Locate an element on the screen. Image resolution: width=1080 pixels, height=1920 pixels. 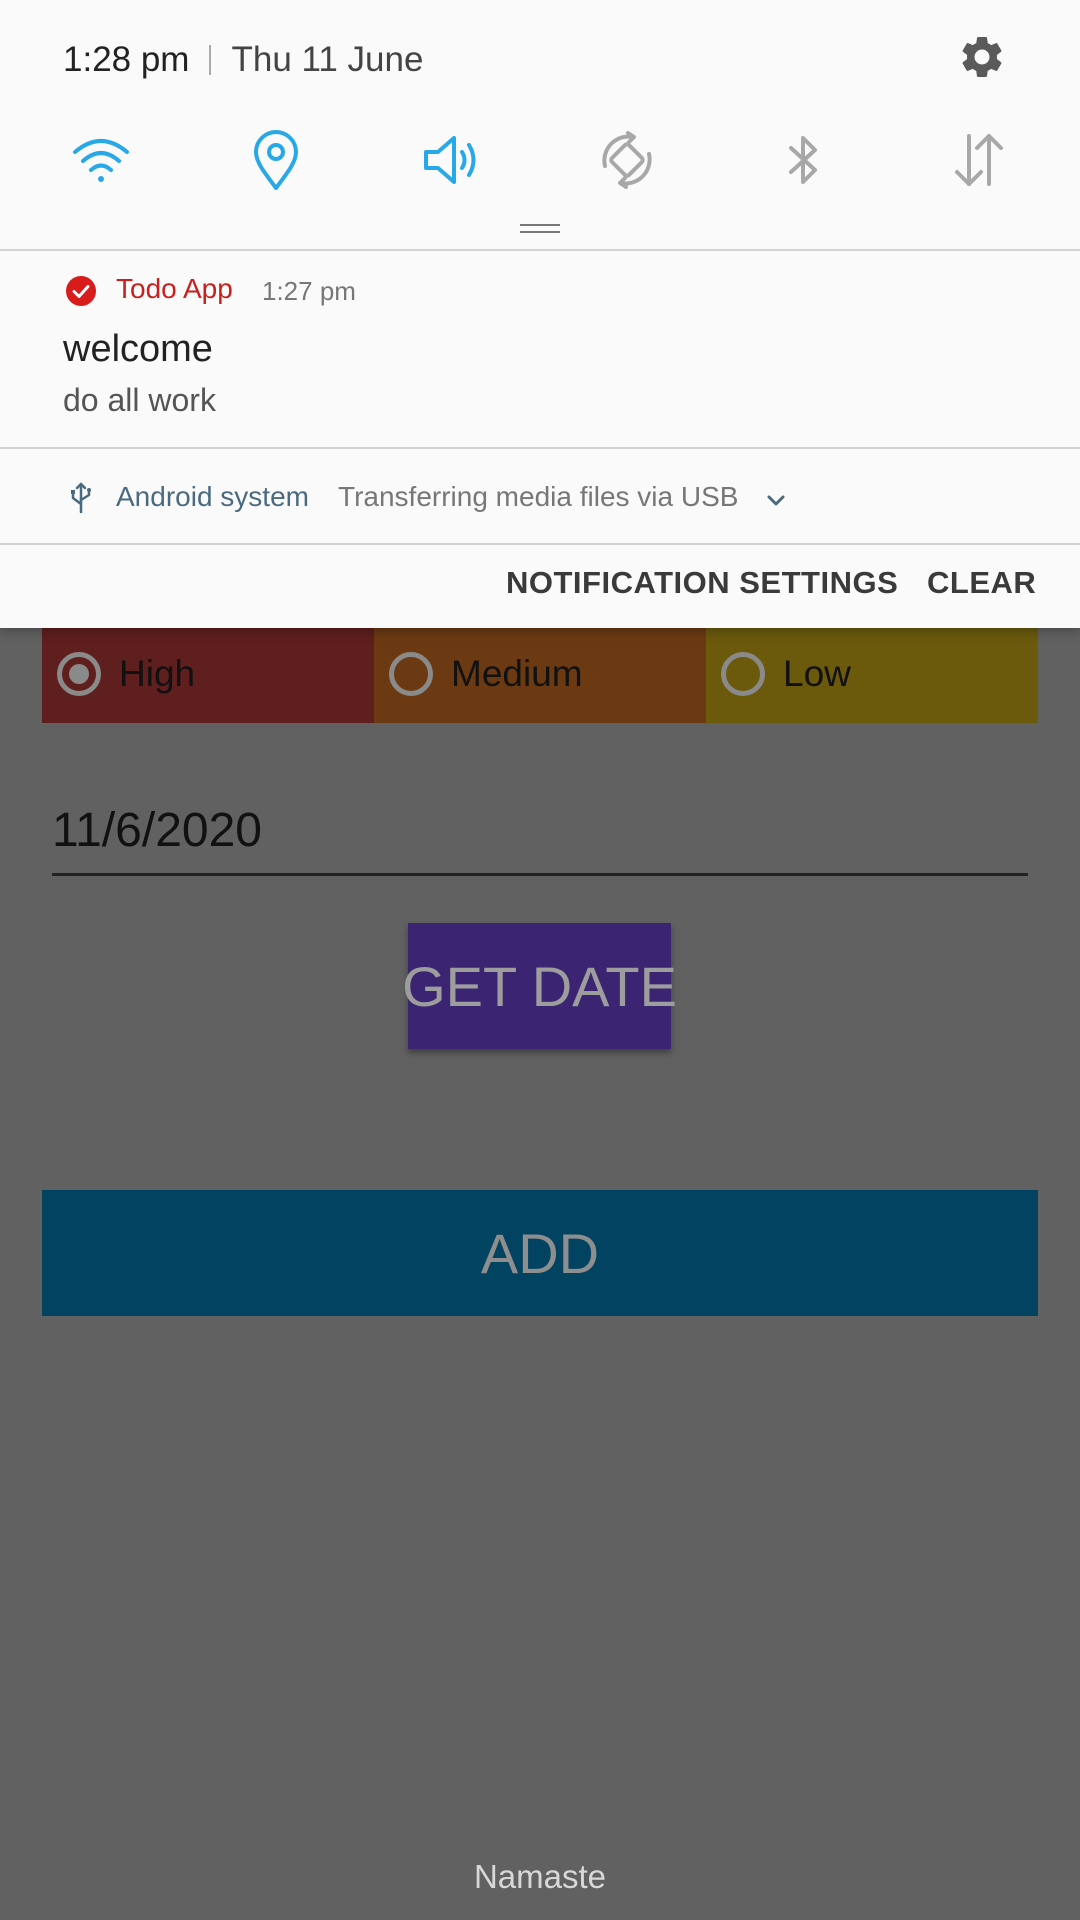
wifi-icon is located at coordinates (101, 160).